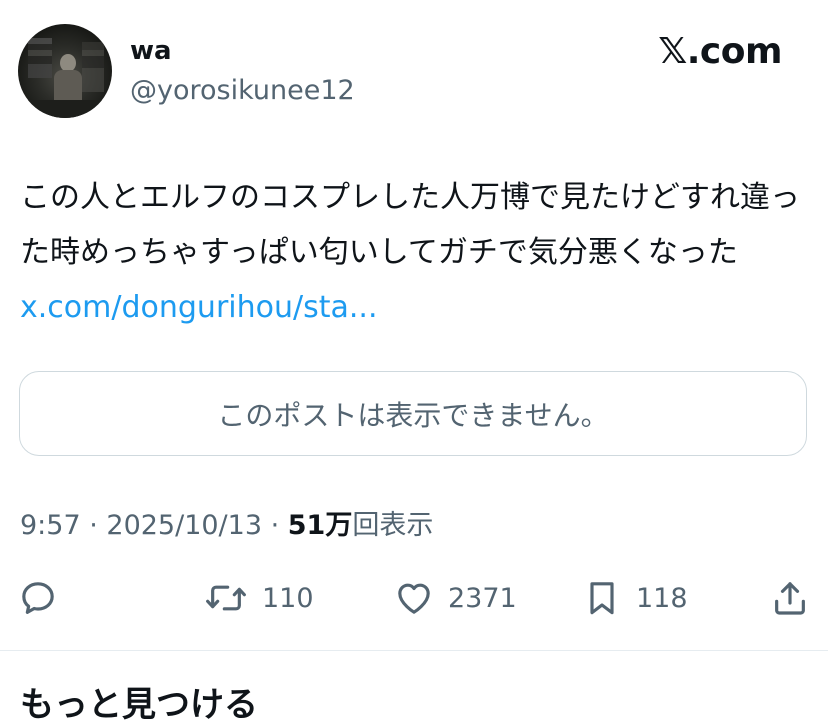 Image resolution: width=828 pixels, height=727 pixels. What do you see at coordinates (259, 598) in the screenshot?
I see `retweet-button: 110` at bounding box center [259, 598].